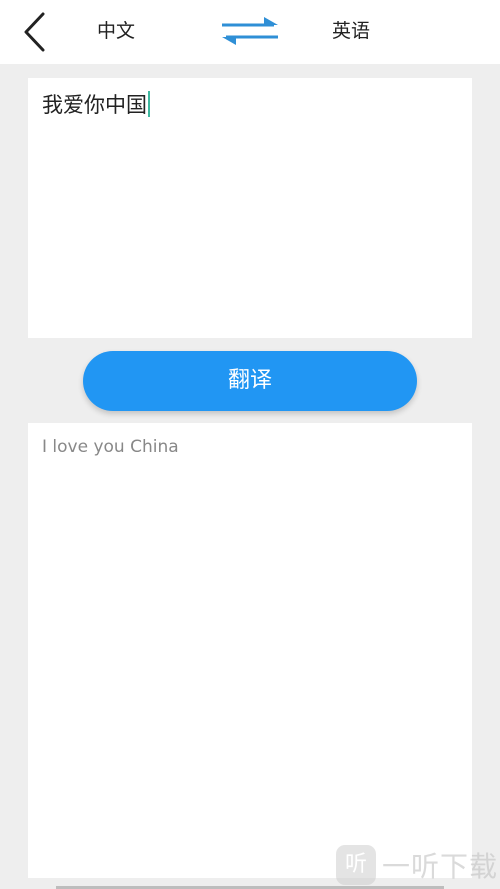 The image size is (500, 889). I want to click on watermark-logo: 听, so click(355, 865).